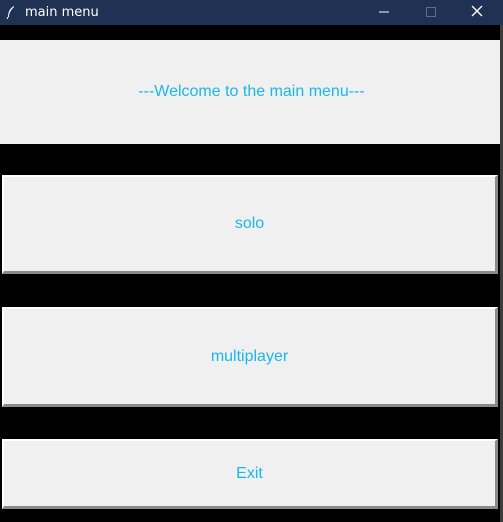  What do you see at coordinates (11, 12) in the screenshot?
I see `feather-icon` at bounding box center [11, 12].